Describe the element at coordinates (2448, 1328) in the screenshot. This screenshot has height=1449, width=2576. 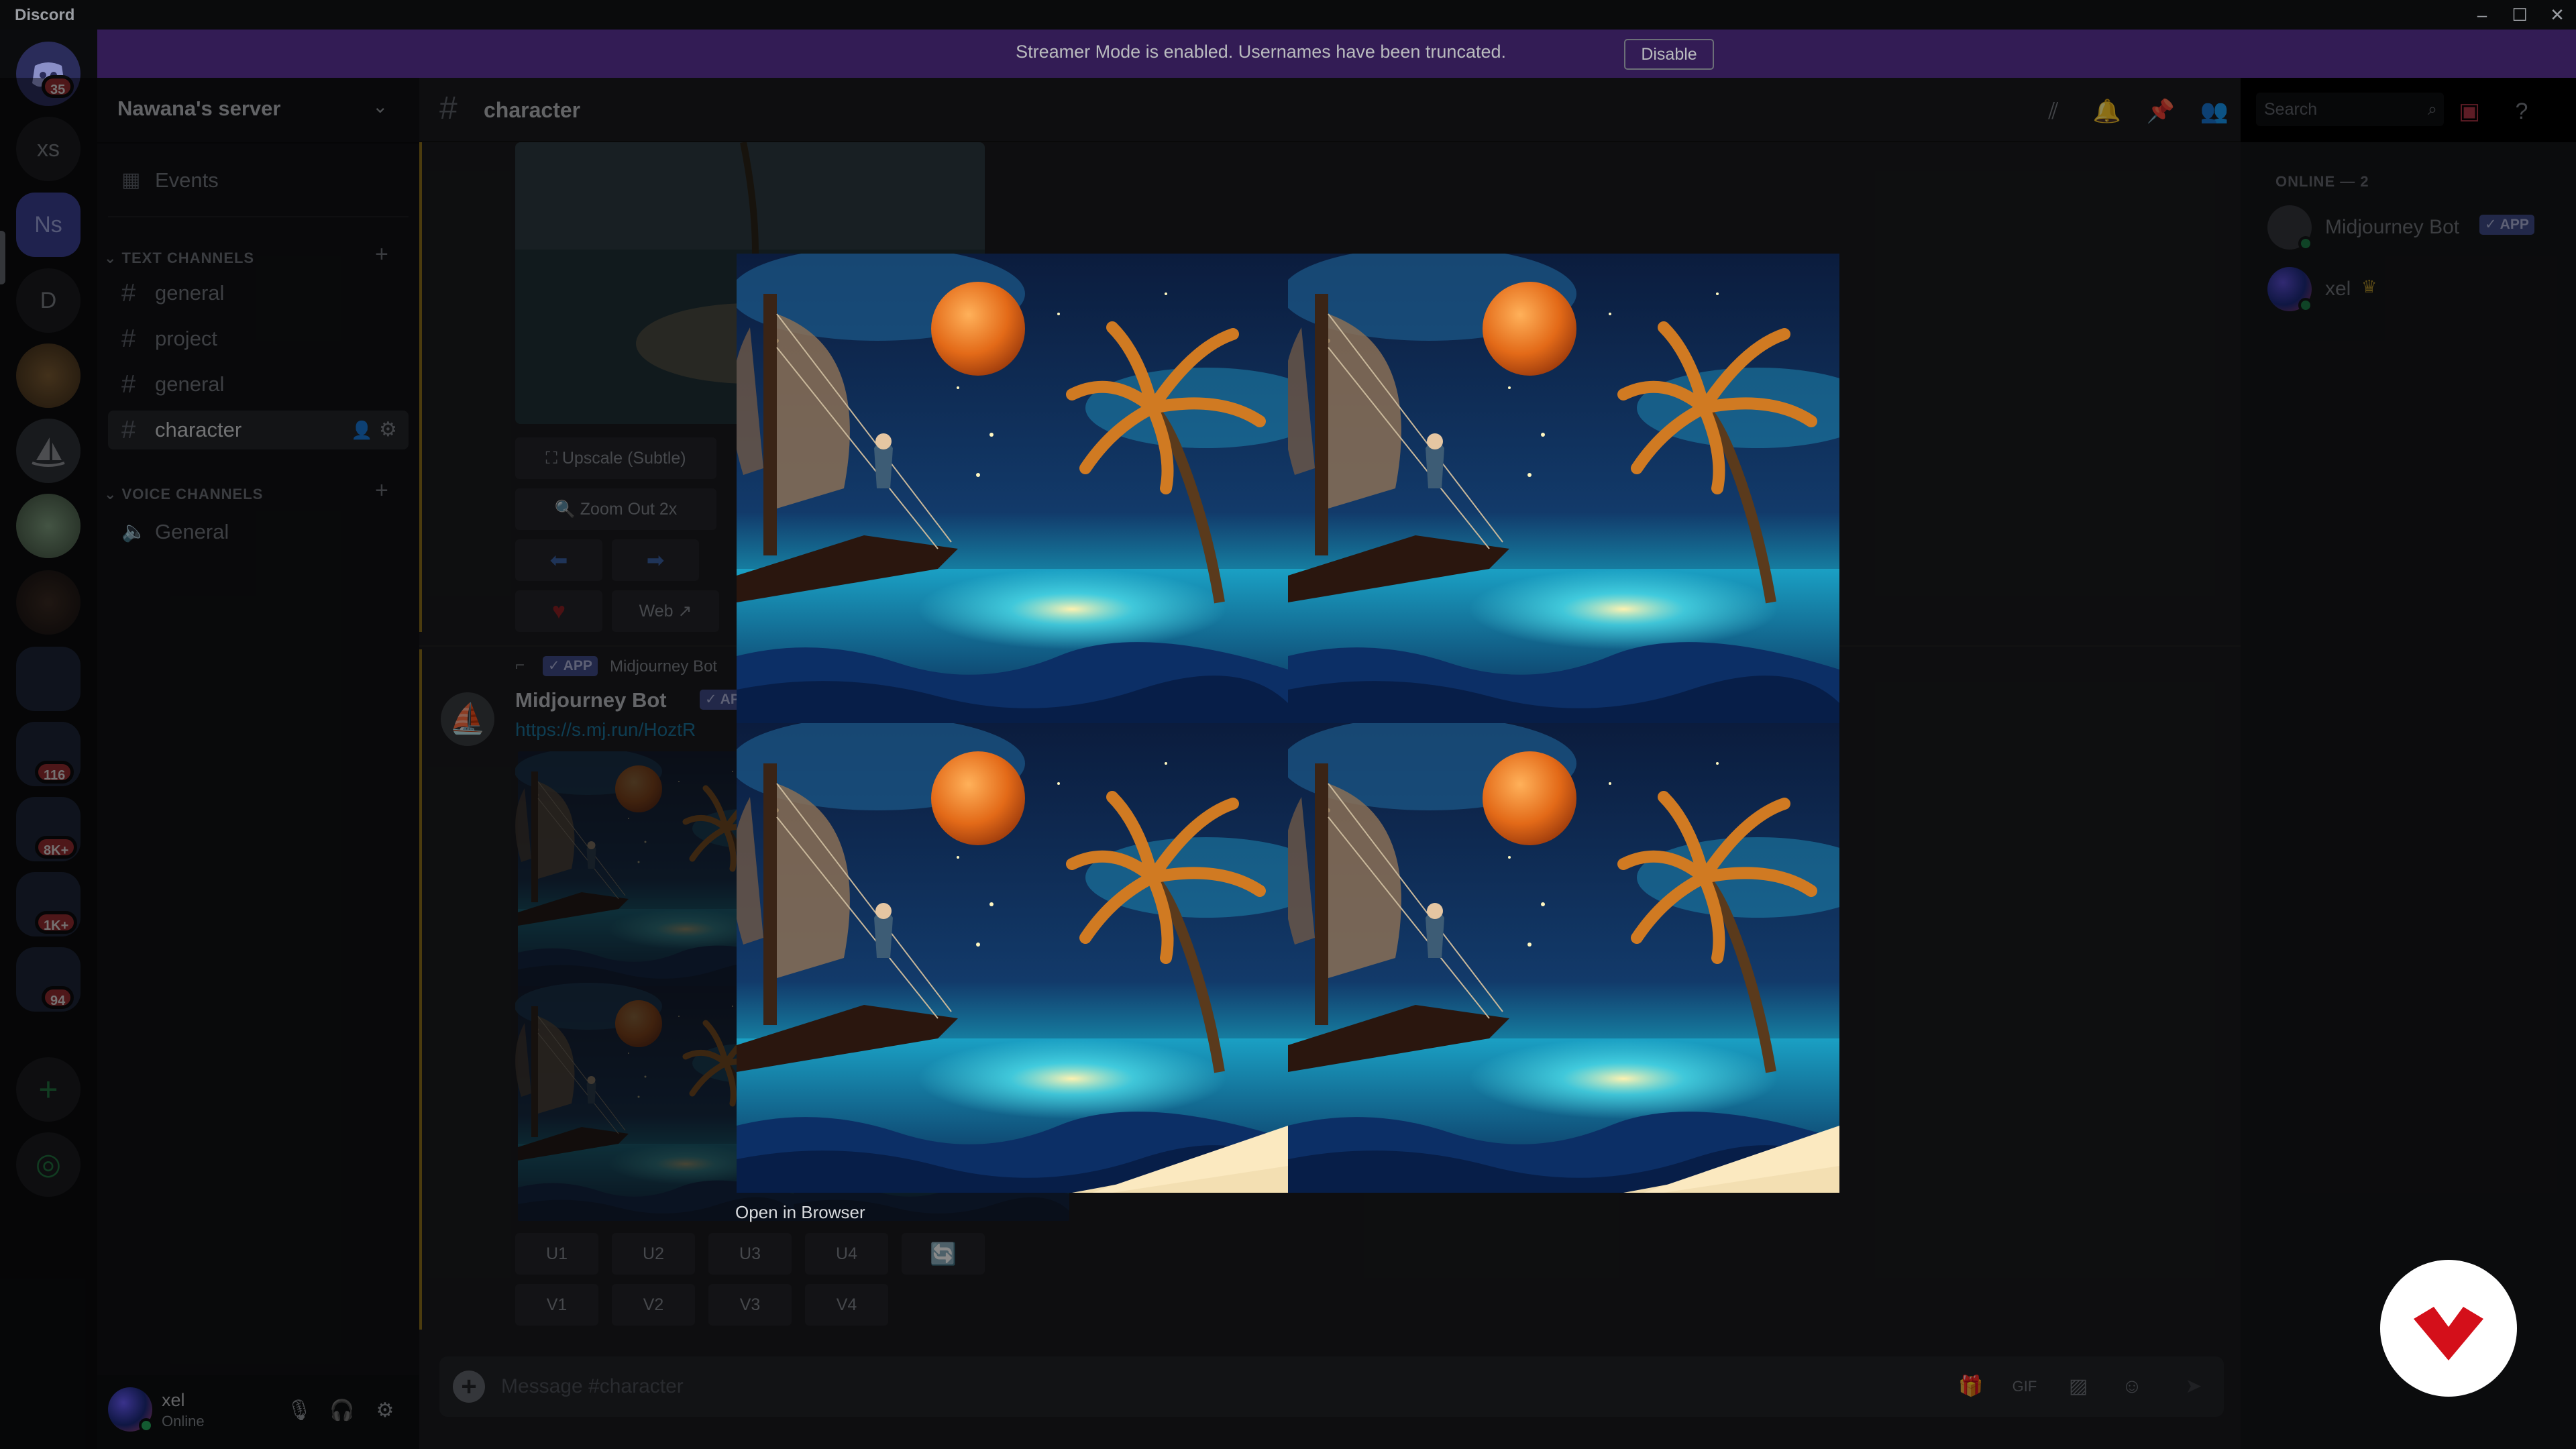
I see `overlay-logo` at that location.